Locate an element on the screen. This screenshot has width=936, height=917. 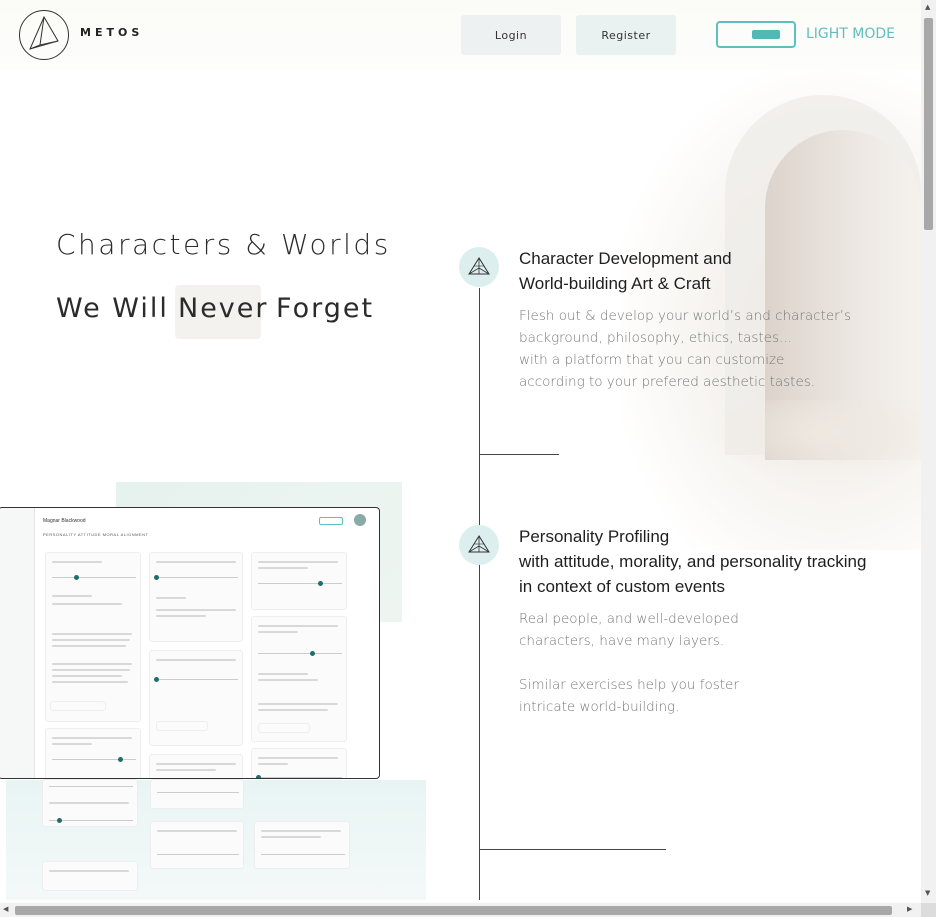
pyramid-icon is located at coordinates (479, 267).